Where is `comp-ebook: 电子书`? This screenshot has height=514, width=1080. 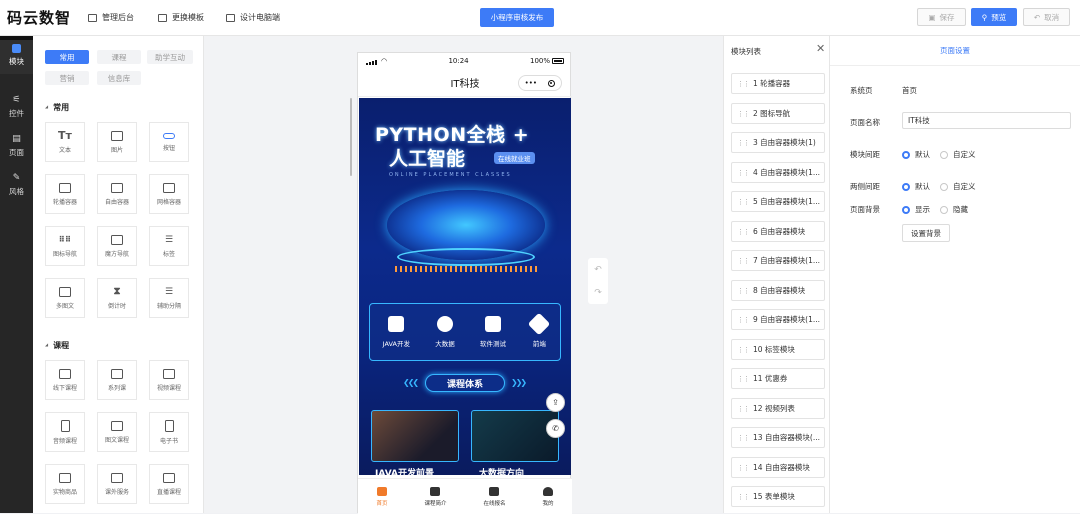
comp-ebook: 电子书 is located at coordinates (169, 432).